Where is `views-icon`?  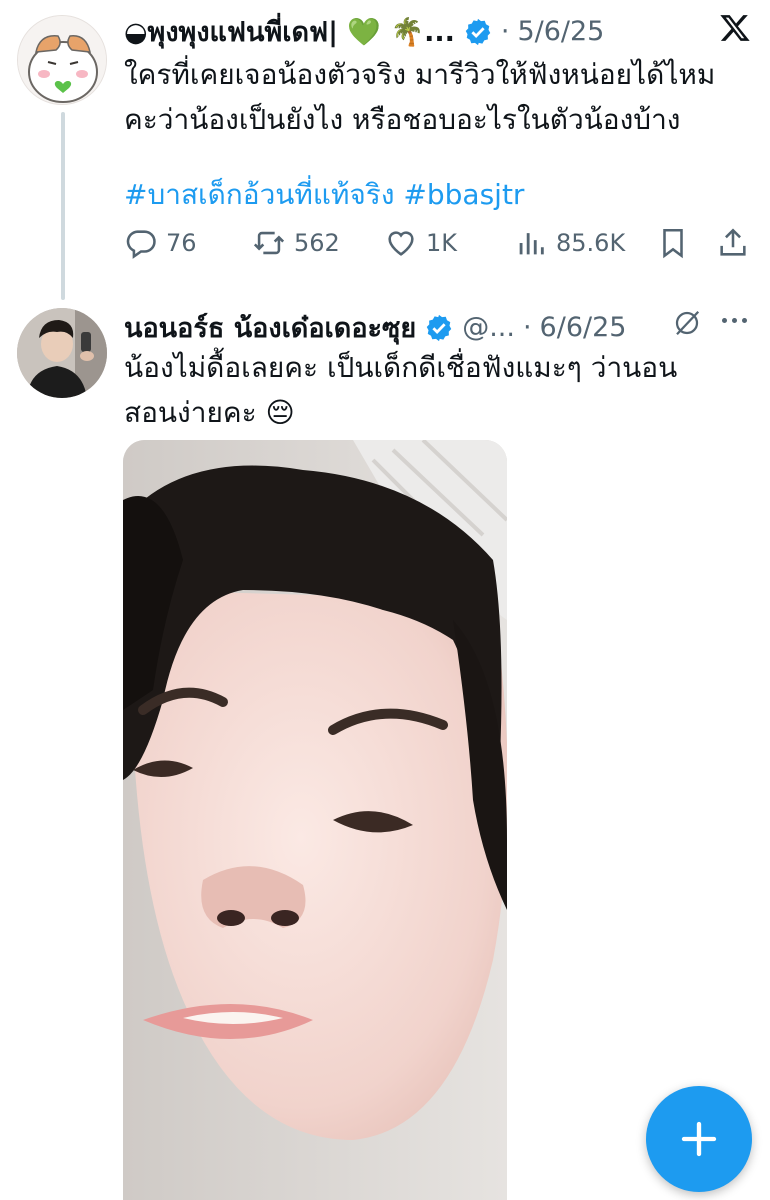 views-icon is located at coordinates (531, 244).